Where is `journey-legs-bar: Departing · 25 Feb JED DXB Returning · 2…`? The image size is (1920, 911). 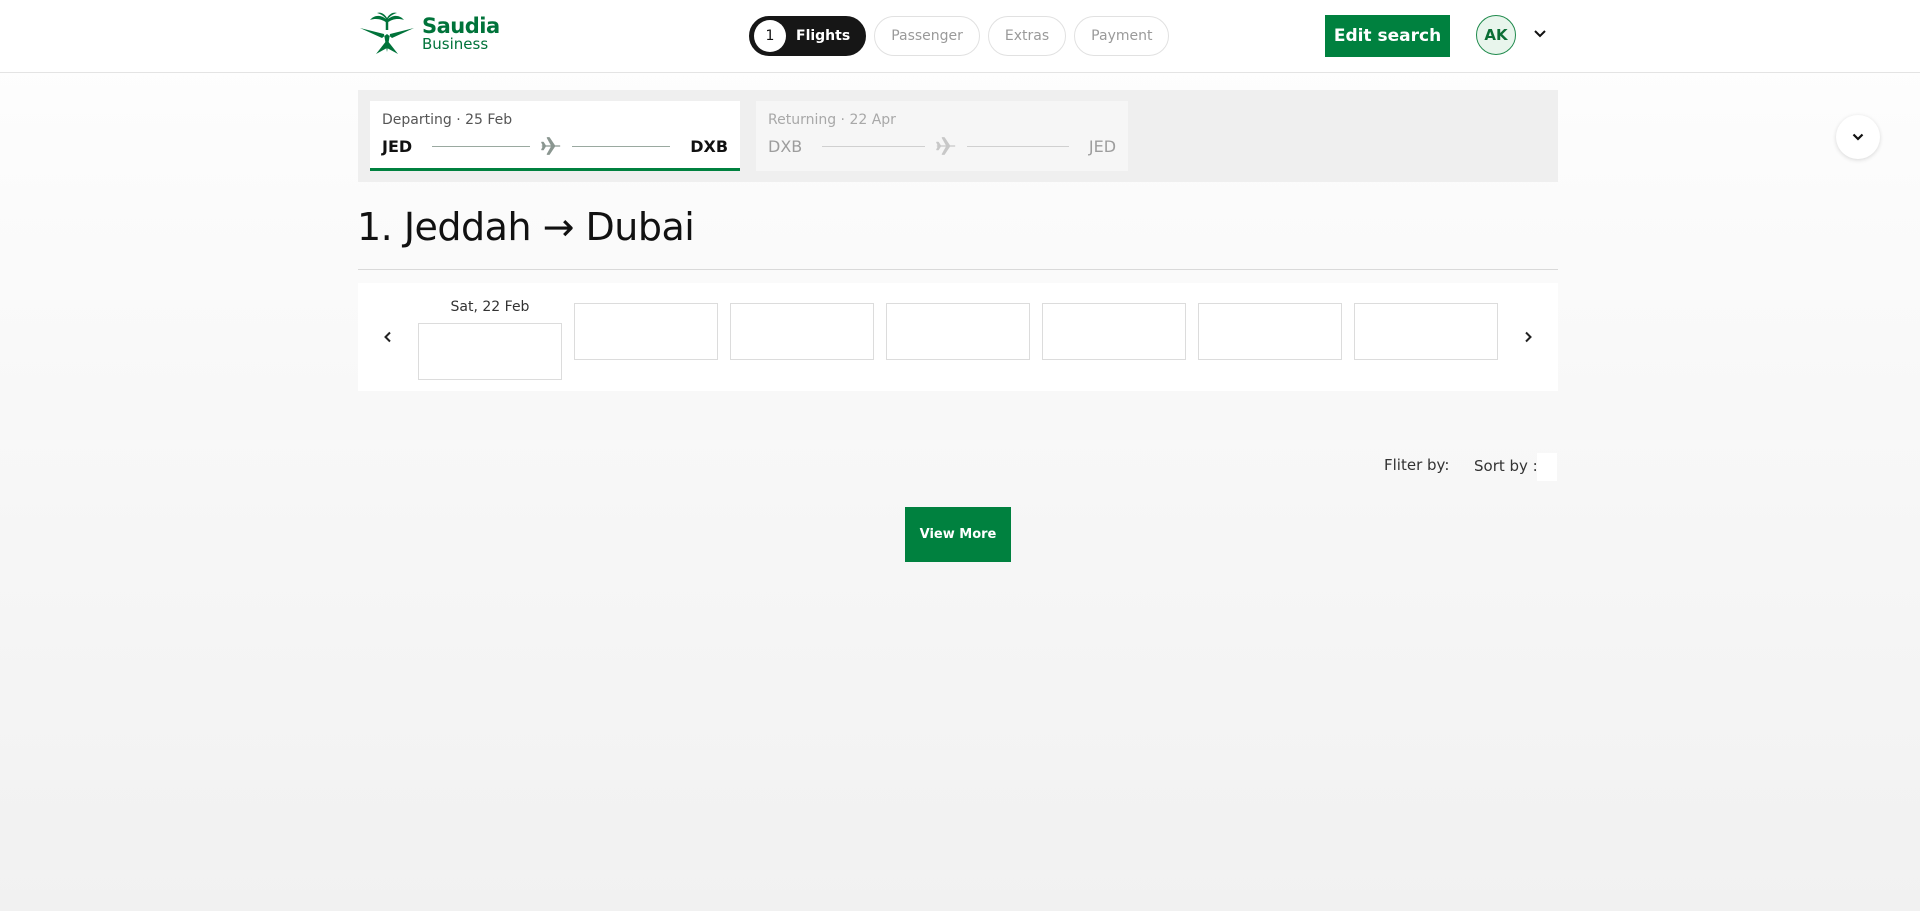 journey-legs-bar: Departing · 25 Feb JED DXB Returning · 2… is located at coordinates (1119, 136).